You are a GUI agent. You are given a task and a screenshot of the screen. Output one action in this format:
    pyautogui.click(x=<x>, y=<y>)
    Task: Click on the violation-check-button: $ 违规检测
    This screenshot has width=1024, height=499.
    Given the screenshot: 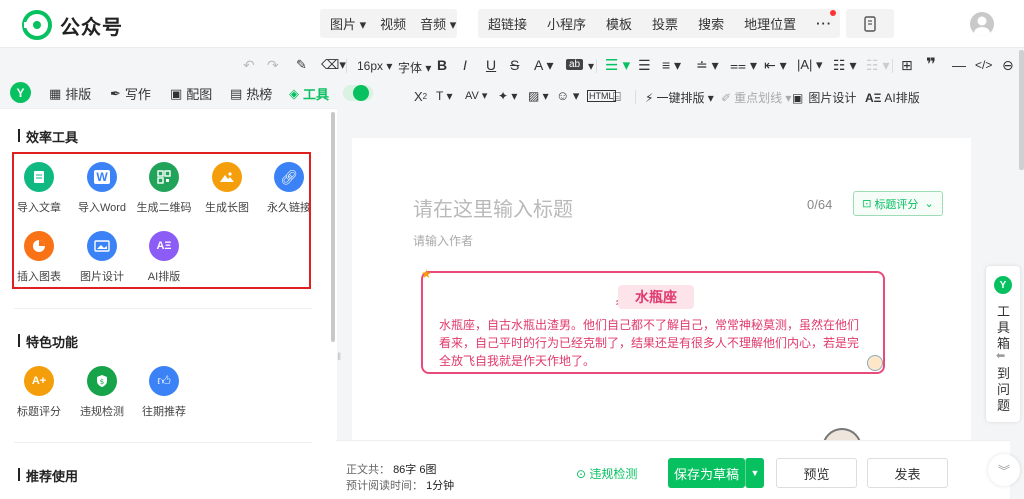 What is the action you would take?
    pyautogui.click(x=102, y=392)
    